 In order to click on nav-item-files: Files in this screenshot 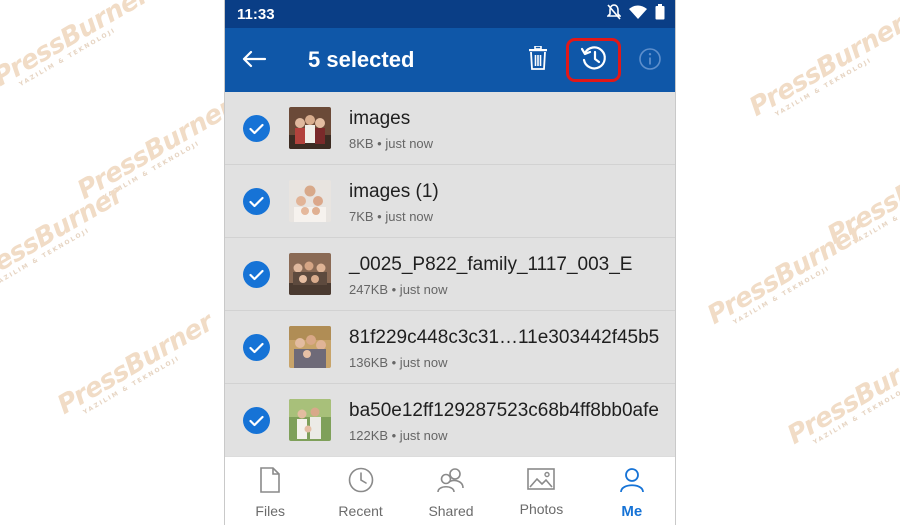, I will do `click(270, 491)`.